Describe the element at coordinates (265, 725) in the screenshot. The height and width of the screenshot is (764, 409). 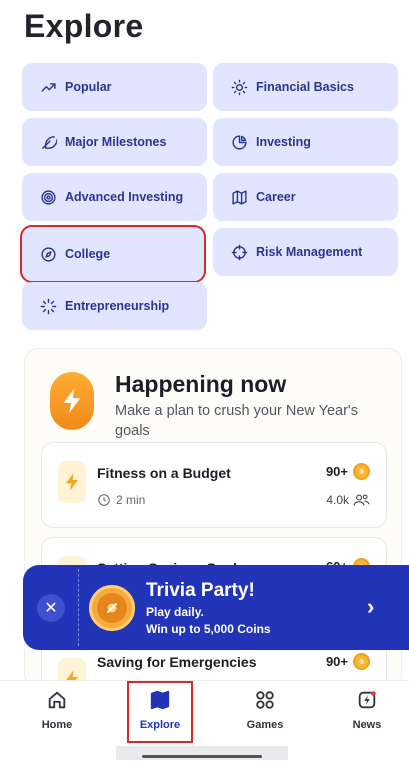
I see `nav-label: Games` at that location.